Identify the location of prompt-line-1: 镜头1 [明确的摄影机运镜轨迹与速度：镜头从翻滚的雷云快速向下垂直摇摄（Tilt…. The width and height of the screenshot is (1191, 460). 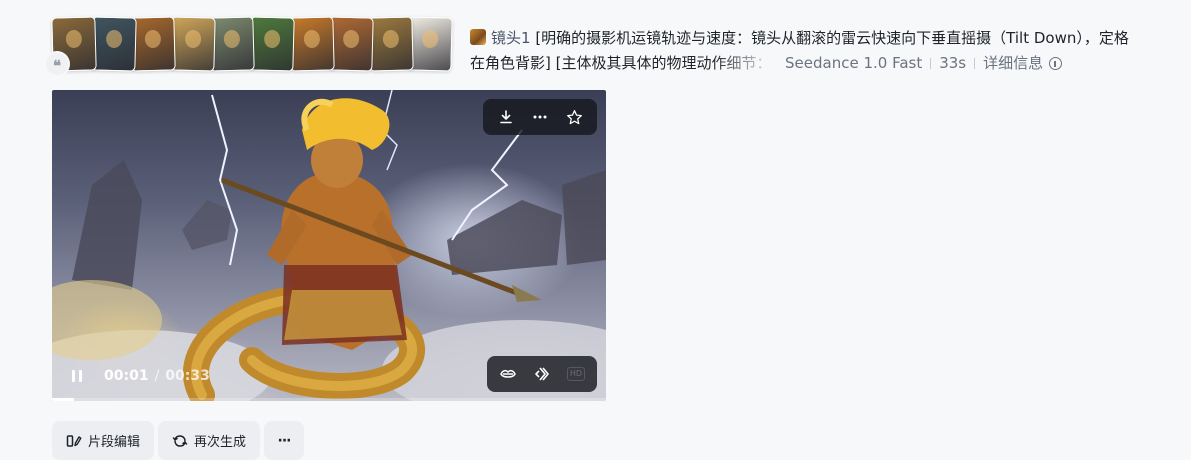
(815, 38).